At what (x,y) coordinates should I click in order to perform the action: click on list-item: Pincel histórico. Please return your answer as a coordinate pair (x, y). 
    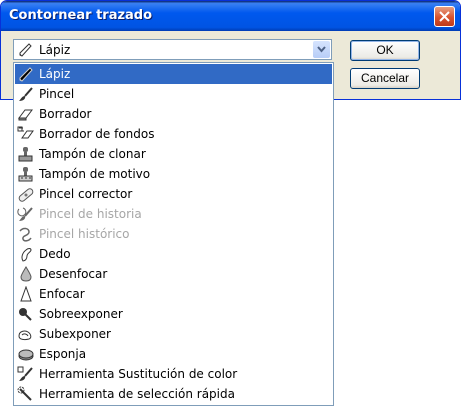
    Looking at the image, I should click on (173, 234).